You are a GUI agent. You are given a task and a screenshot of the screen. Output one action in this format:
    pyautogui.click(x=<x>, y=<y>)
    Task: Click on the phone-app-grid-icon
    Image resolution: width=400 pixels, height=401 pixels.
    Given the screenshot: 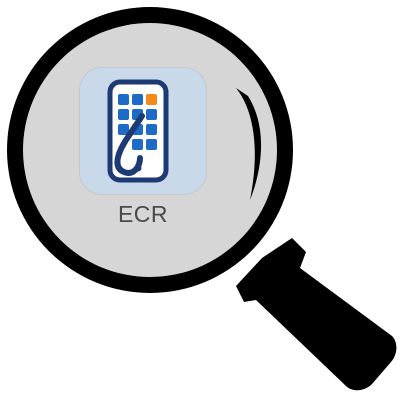 What is the action you would take?
    pyautogui.click(x=138, y=131)
    